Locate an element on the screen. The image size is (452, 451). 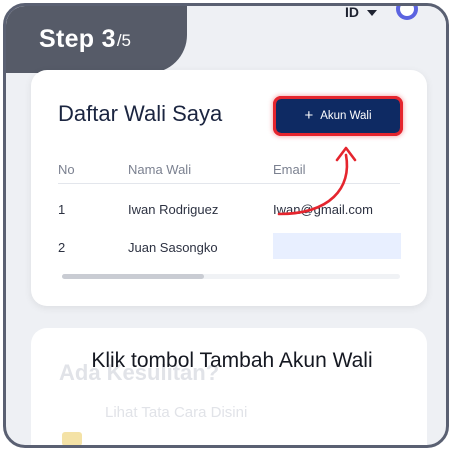
add-guardian-label: Akun Wali is located at coordinates (346, 116).